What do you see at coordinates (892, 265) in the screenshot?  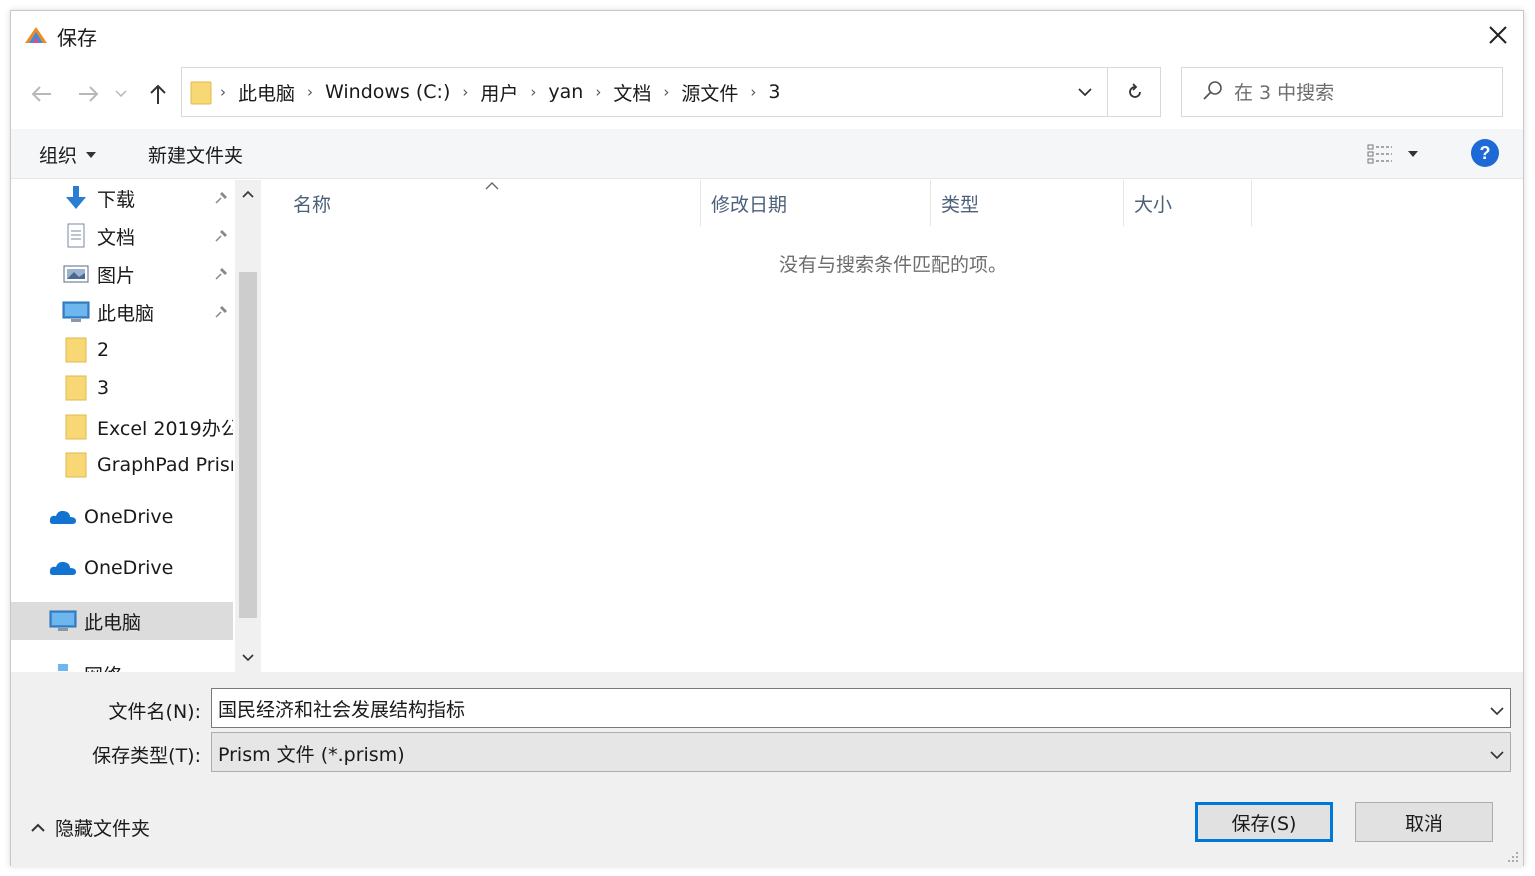 I see `empty-list-message: 没有与搜索条件匹配的项。` at bounding box center [892, 265].